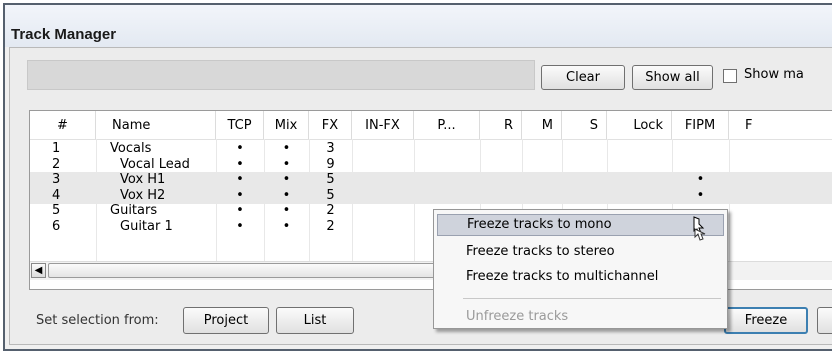 The image size is (832, 354). What do you see at coordinates (583, 77) in the screenshot?
I see `clear-button: Clear` at bounding box center [583, 77].